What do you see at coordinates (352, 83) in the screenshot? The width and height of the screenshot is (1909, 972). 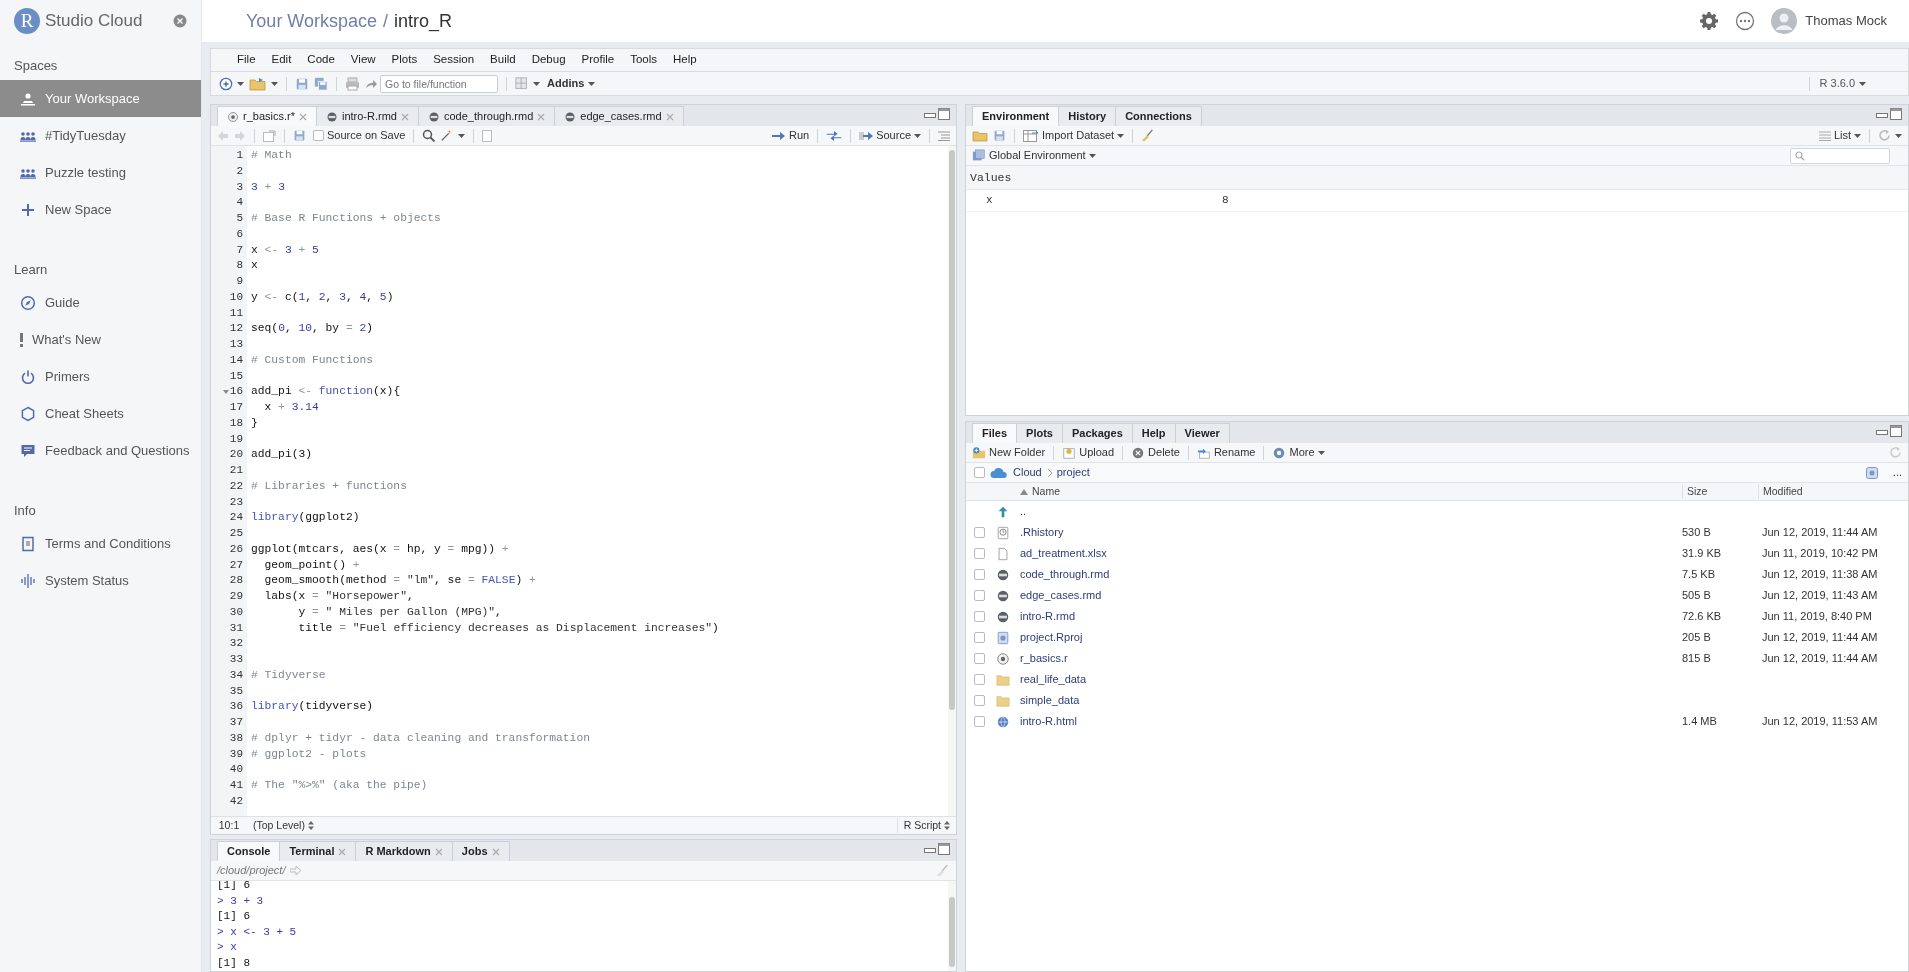 I see `print-icon` at bounding box center [352, 83].